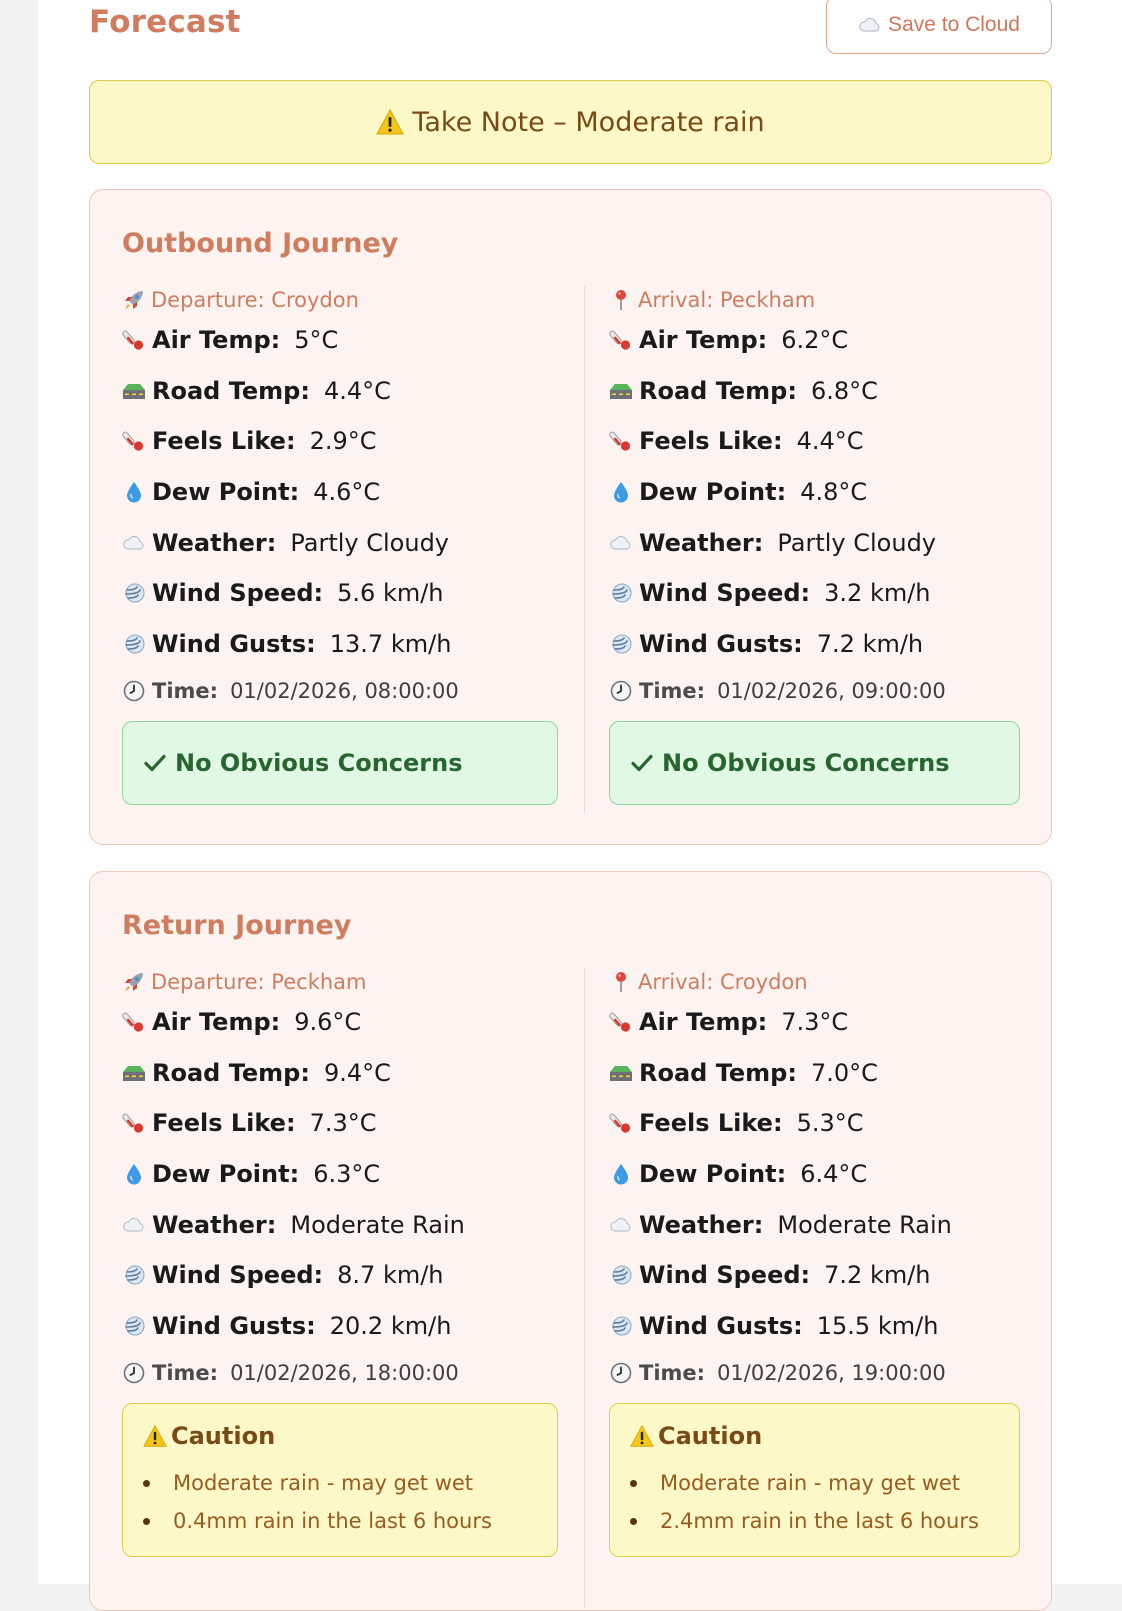  Describe the element at coordinates (584, 549) in the screenshot. I see `column-divider` at that location.